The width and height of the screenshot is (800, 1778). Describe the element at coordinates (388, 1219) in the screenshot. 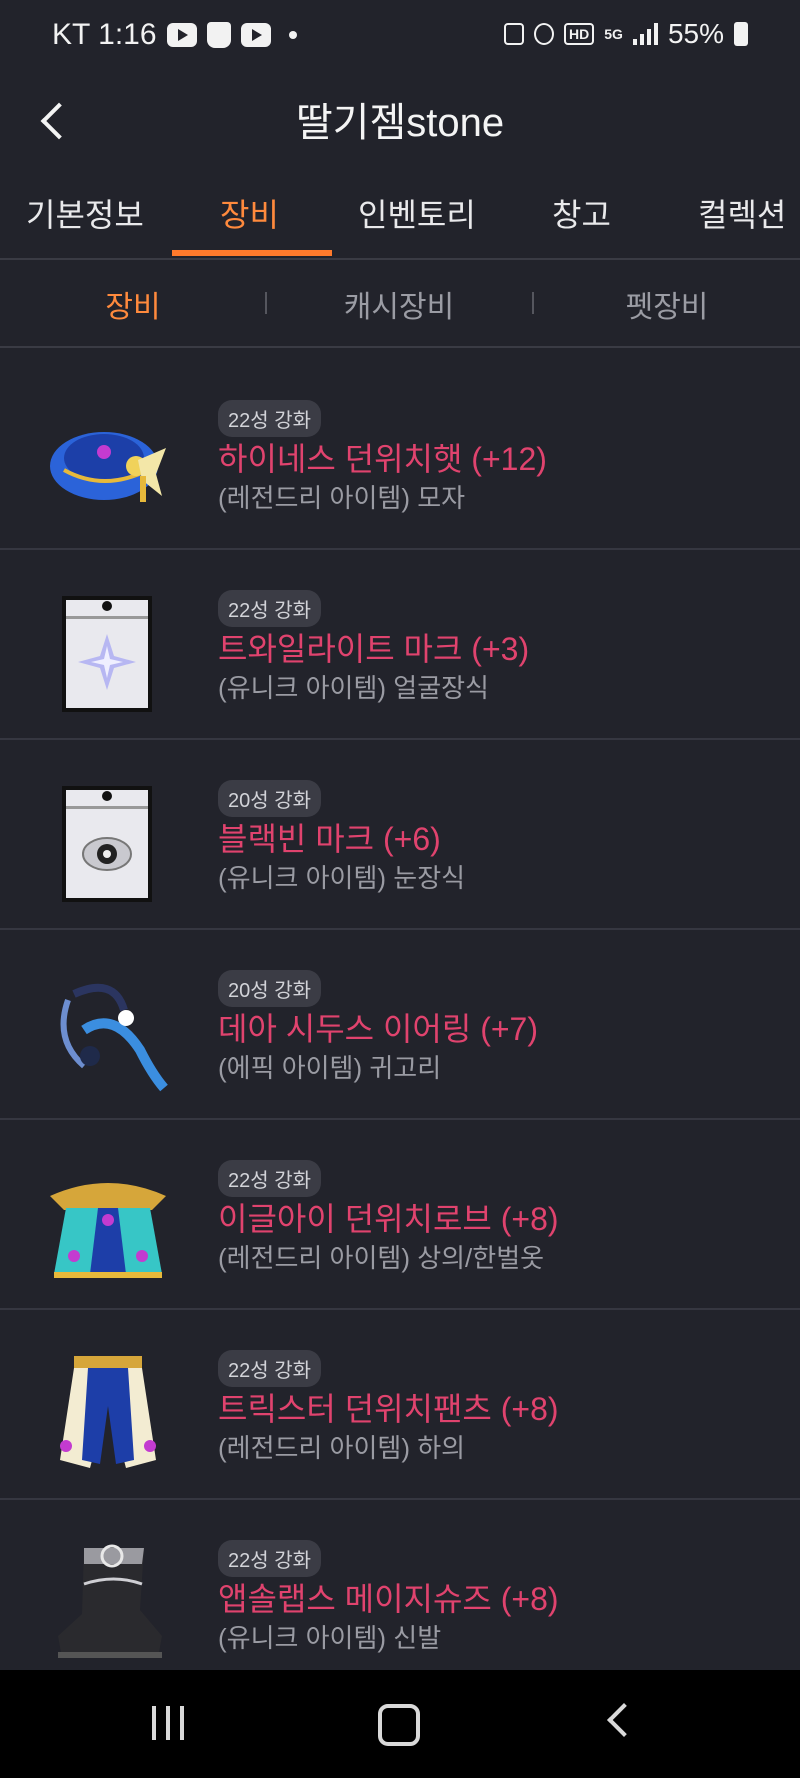

I see `item-name: 이글아이 던위치로브 (+8)` at that location.